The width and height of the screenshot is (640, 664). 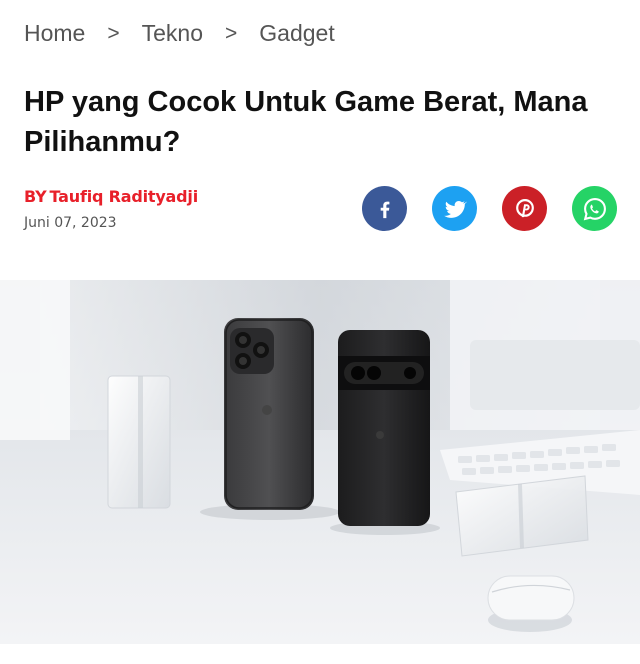 I want to click on share-whatsapp-button, so click(x=594, y=208).